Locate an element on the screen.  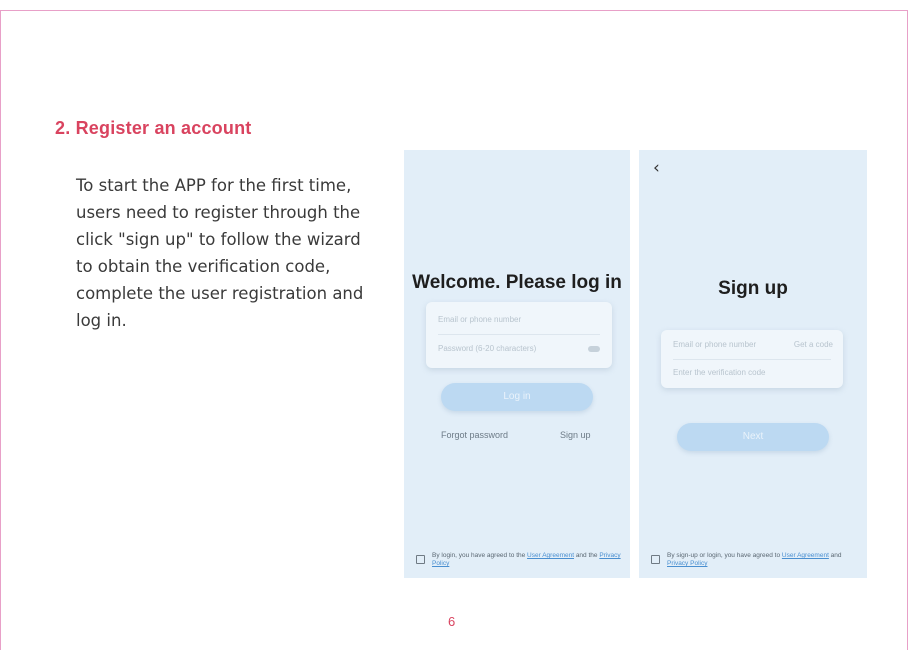
privacy-policy-link: Privacy Policy is located at coordinates (687, 563).